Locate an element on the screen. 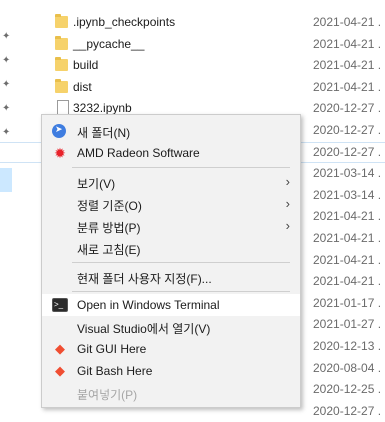 This screenshot has width=385, height=422. menu-item-sort-by: 정렬 기준(O) › is located at coordinates (171, 204).